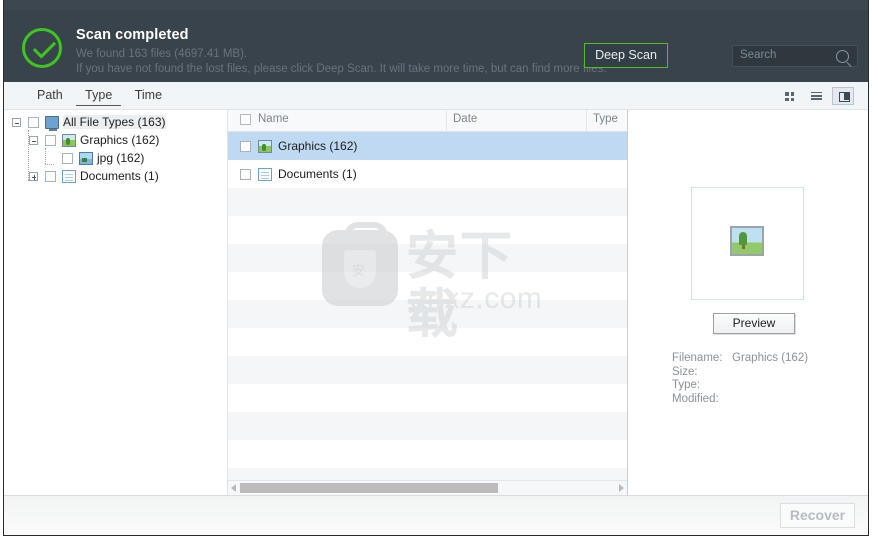 Image resolution: width=875 pixels, height=548 pixels. Describe the element at coordinates (120, 140) in the screenshot. I see `tree-node-label: Graphics (162)` at that location.